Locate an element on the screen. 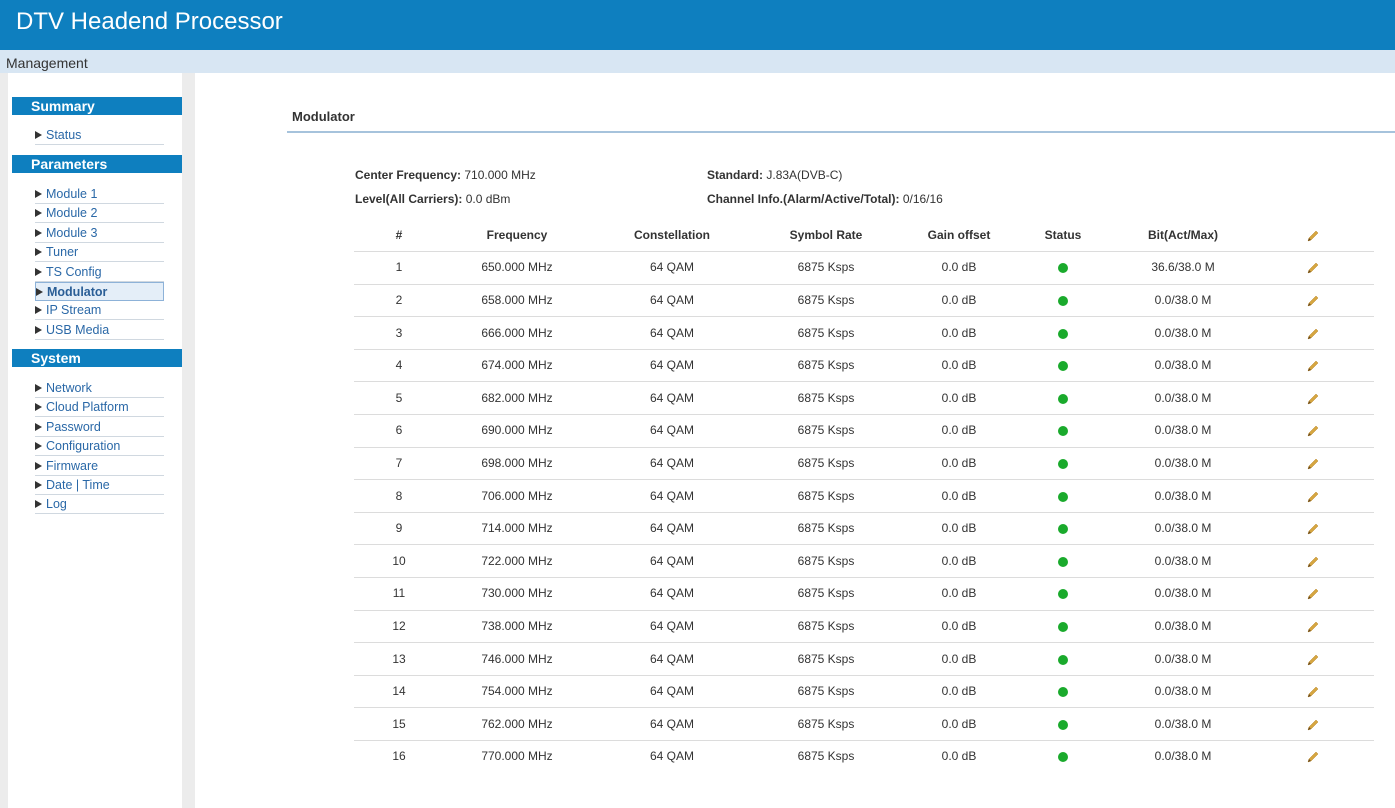 The width and height of the screenshot is (1395, 808). sidebar-item-cloud-platform: Cloud Platform is located at coordinates (99, 408).